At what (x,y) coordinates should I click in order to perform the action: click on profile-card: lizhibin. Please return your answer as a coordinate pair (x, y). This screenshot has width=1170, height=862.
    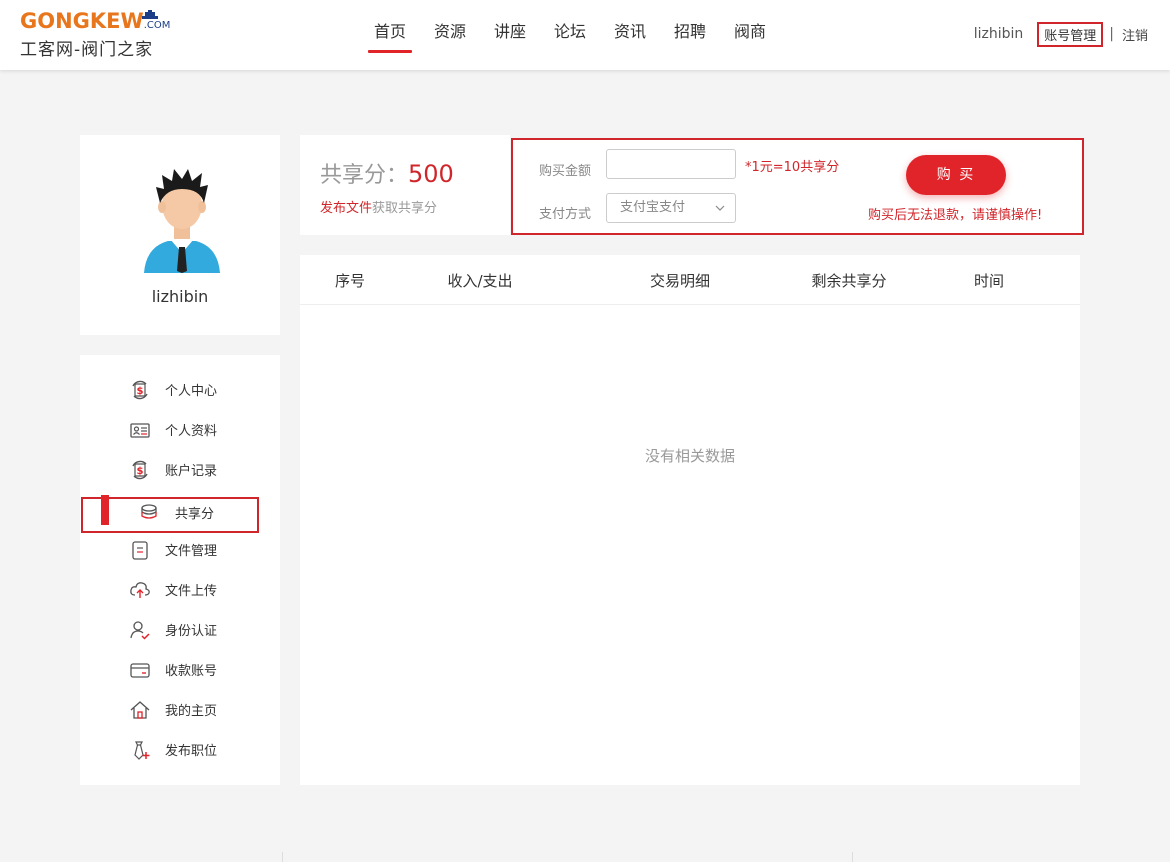
    Looking at the image, I should click on (180, 235).